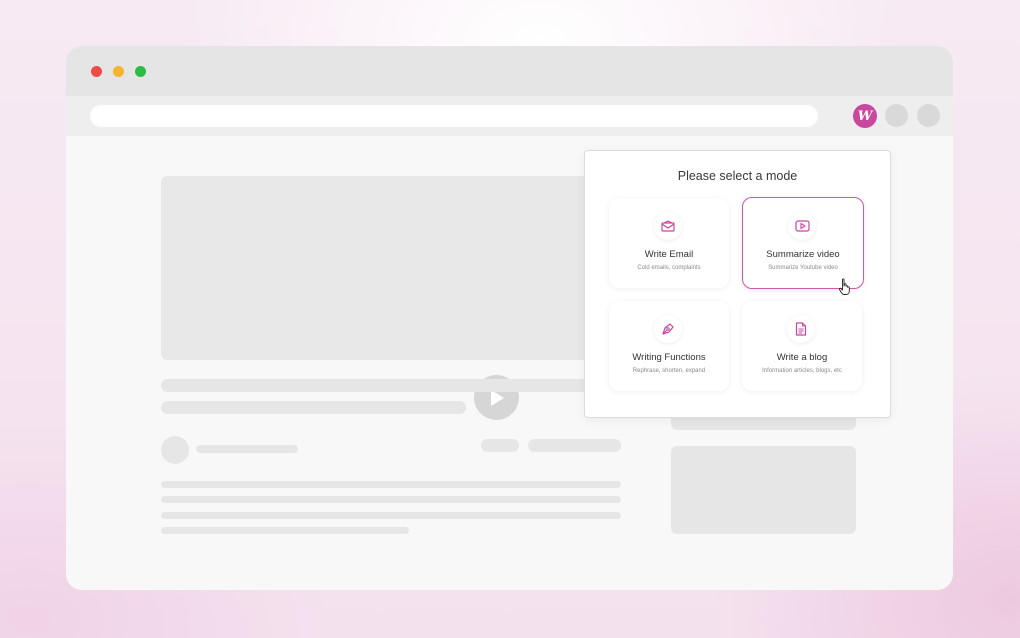 The height and width of the screenshot is (638, 1020). What do you see at coordinates (844, 286) in the screenshot?
I see `hand-pointer-cursor-icon` at bounding box center [844, 286].